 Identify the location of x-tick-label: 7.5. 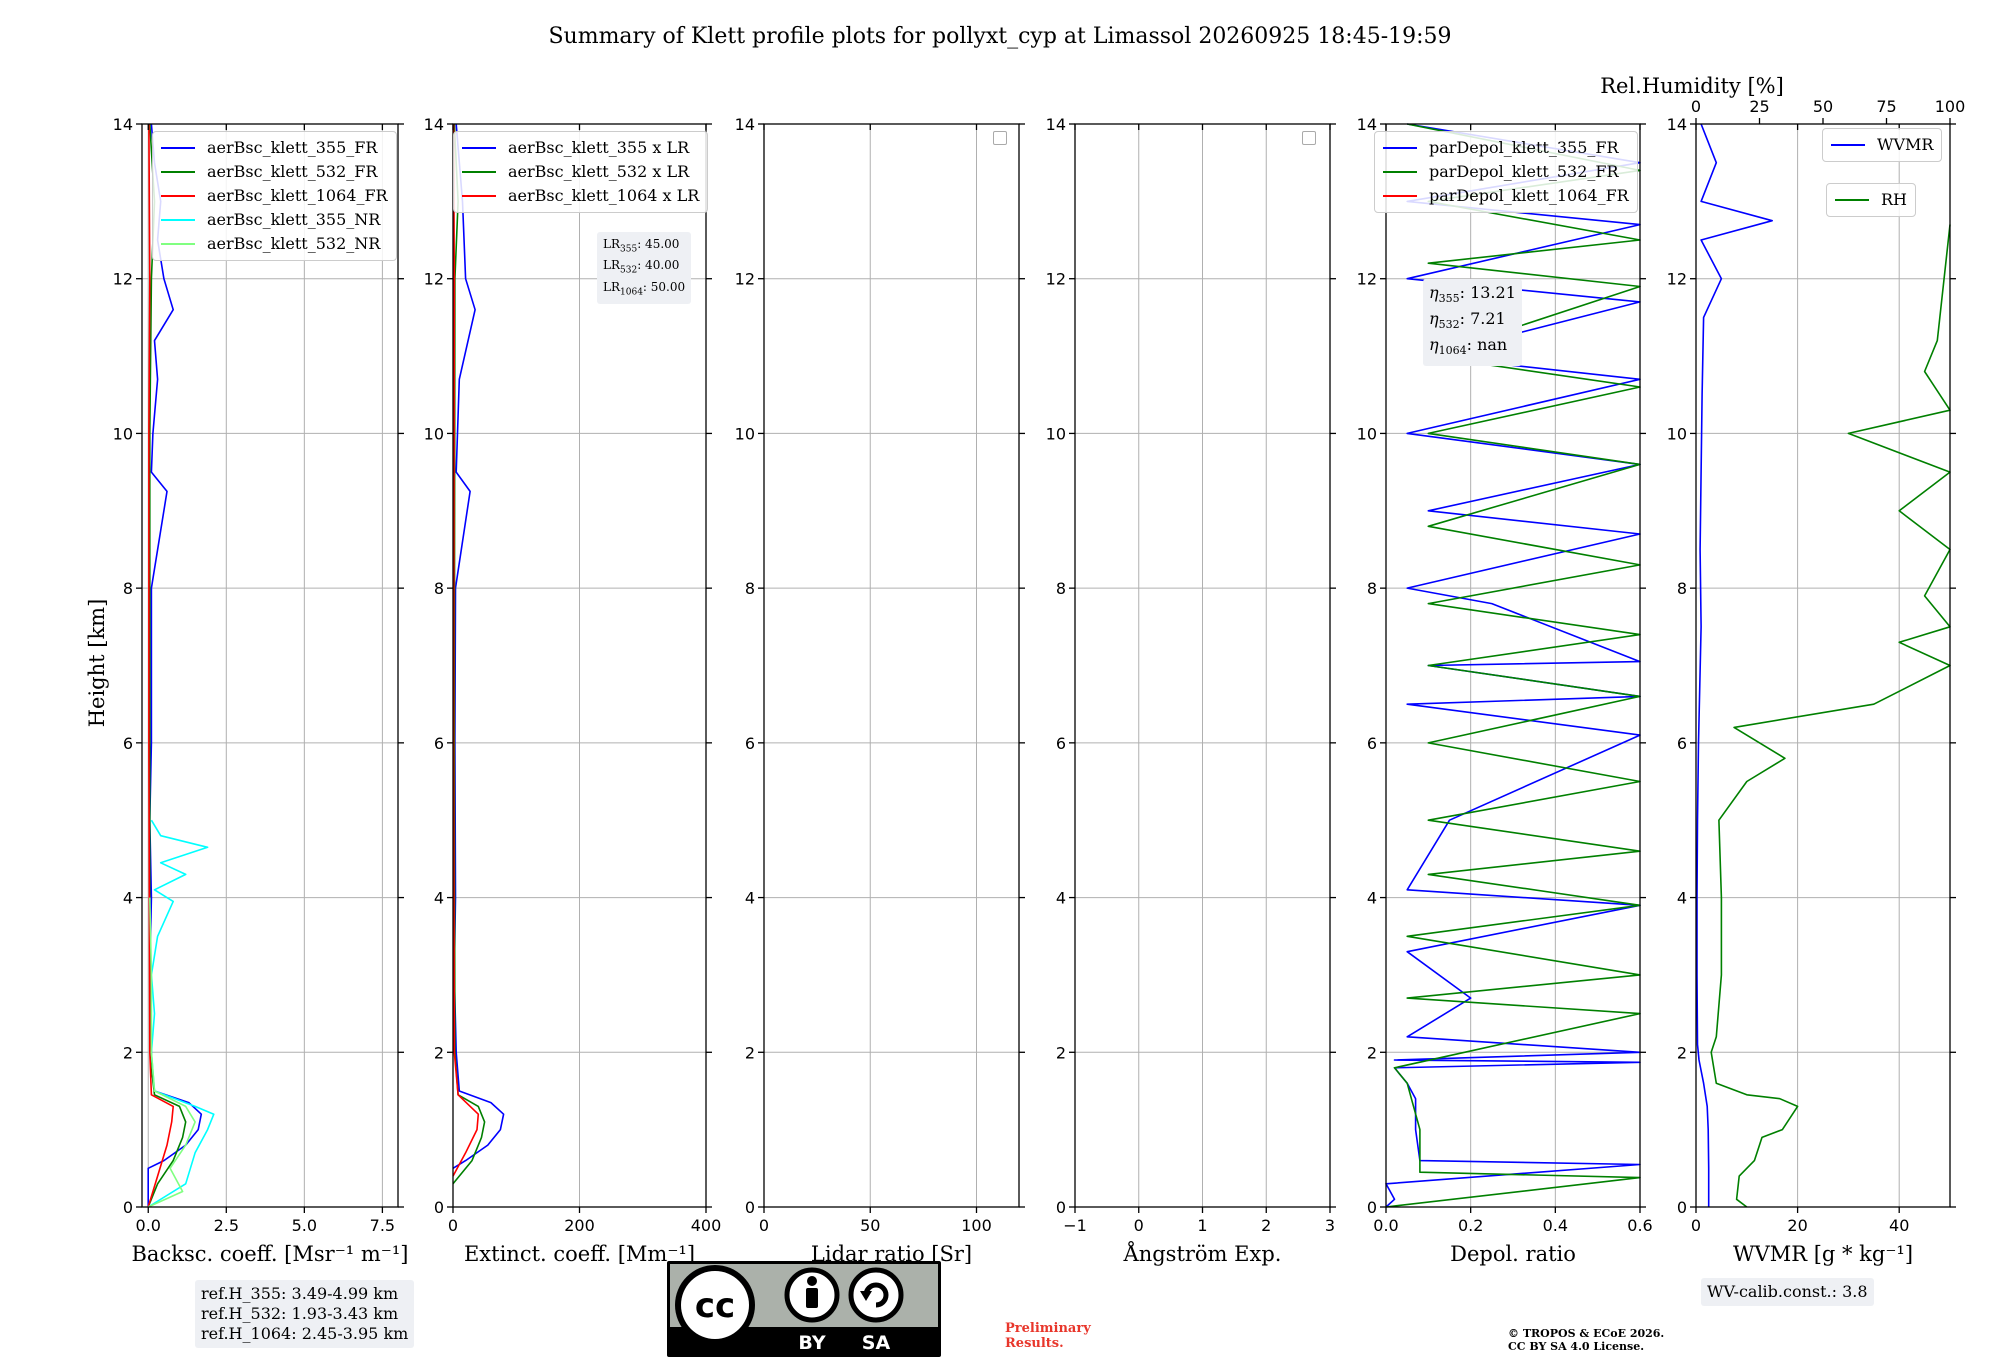
(382, 1225).